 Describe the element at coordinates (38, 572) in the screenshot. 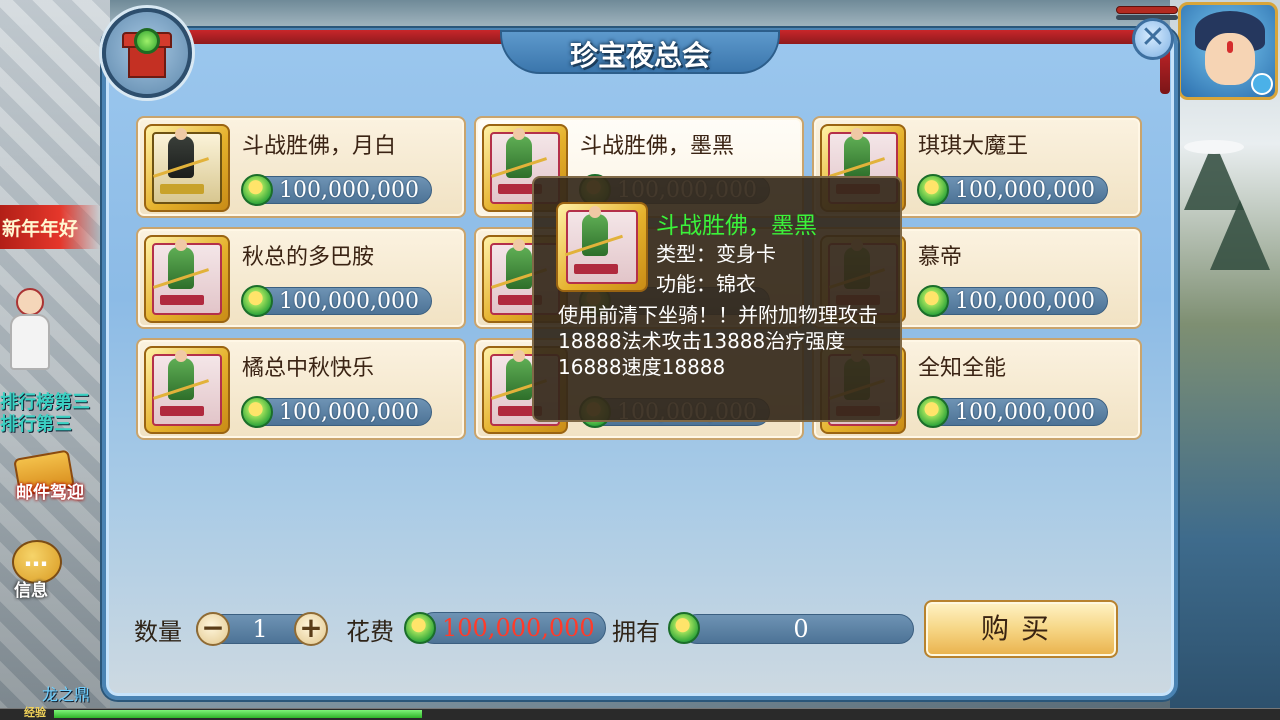

I see `info-button: 信息` at that location.